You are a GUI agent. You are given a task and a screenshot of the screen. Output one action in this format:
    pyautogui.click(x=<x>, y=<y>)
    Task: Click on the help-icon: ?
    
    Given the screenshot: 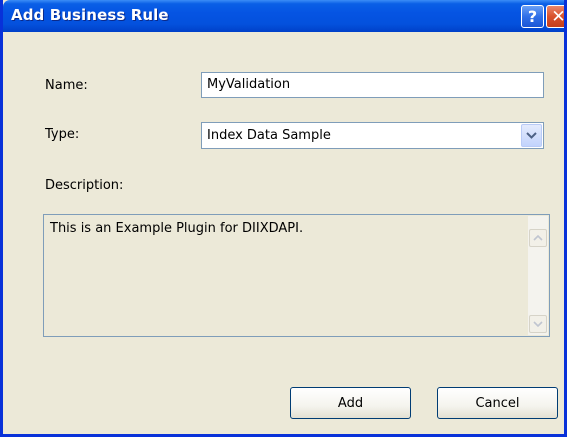 What is the action you would take?
    pyautogui.click(x=532, y=16)
    